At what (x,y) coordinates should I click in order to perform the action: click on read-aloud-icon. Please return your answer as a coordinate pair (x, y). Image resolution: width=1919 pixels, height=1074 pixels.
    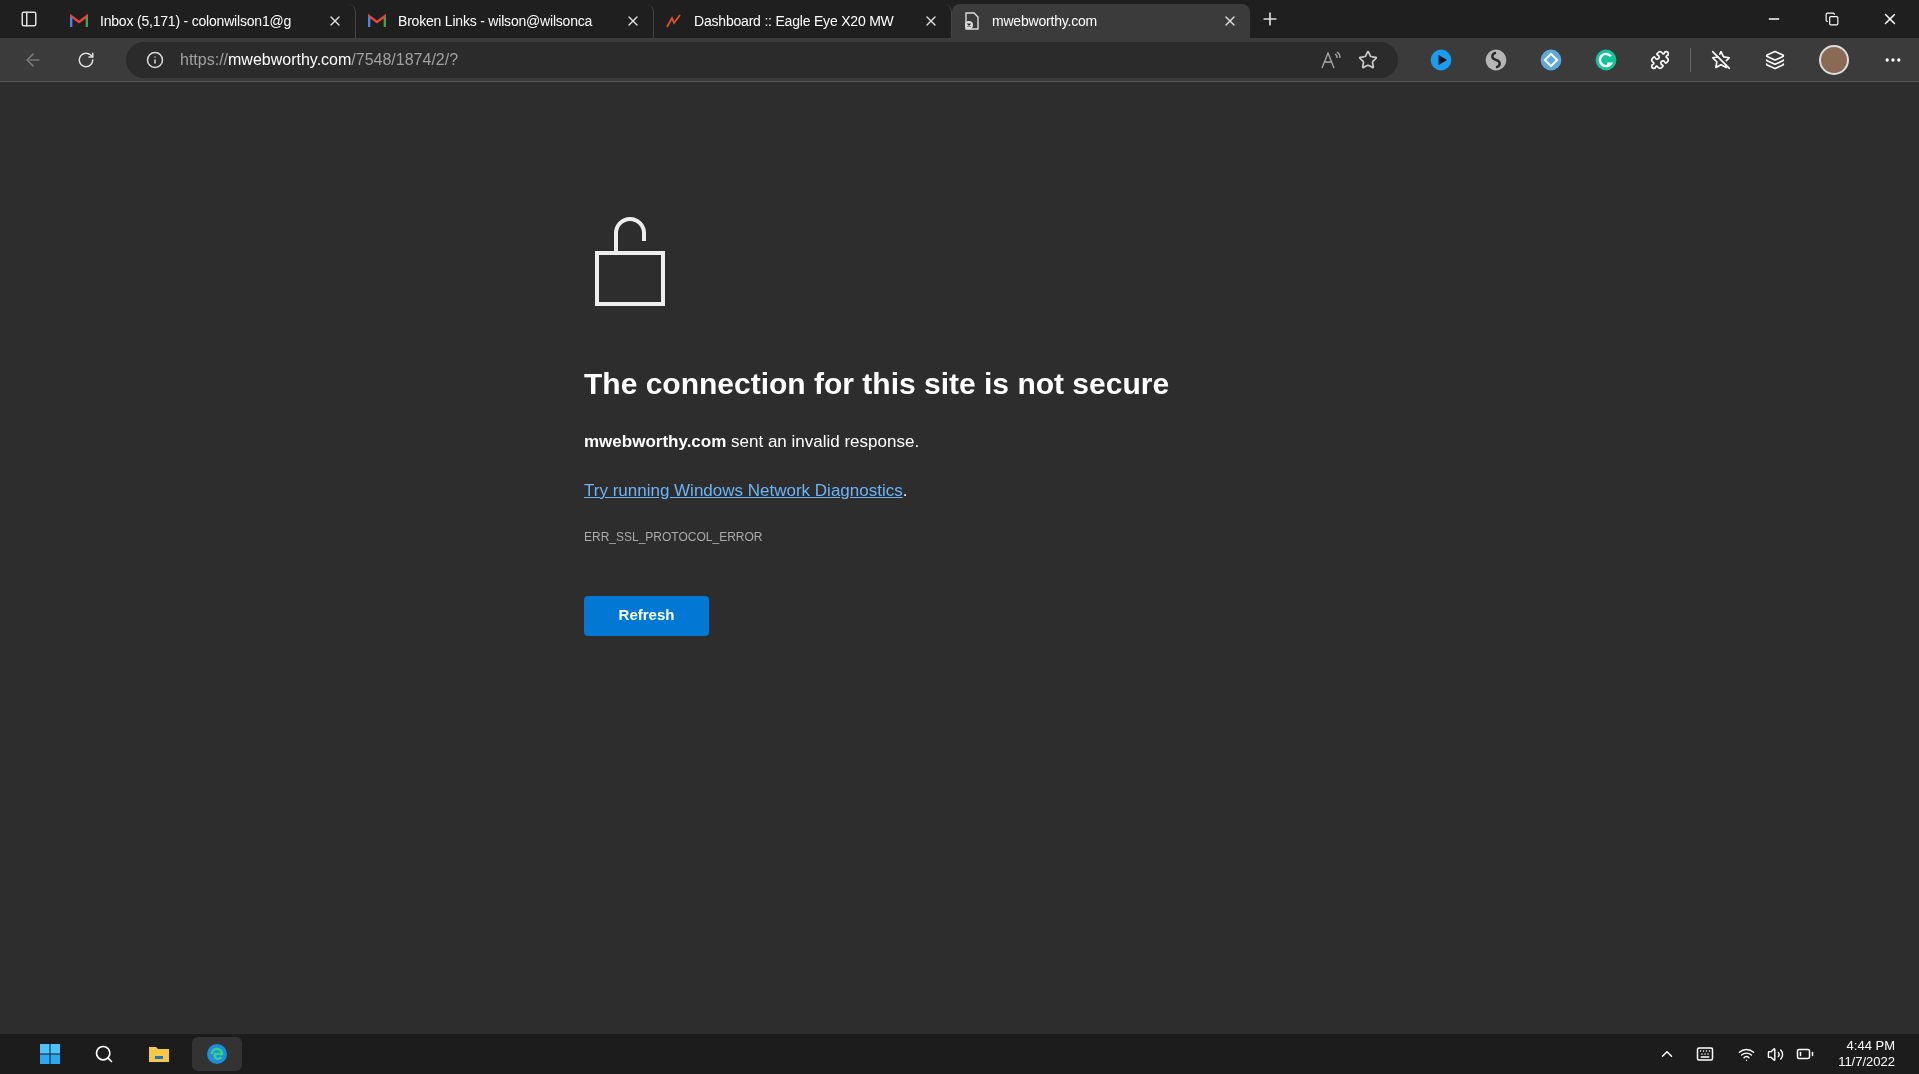
    Looking at the image, I should click on (1331, 59).